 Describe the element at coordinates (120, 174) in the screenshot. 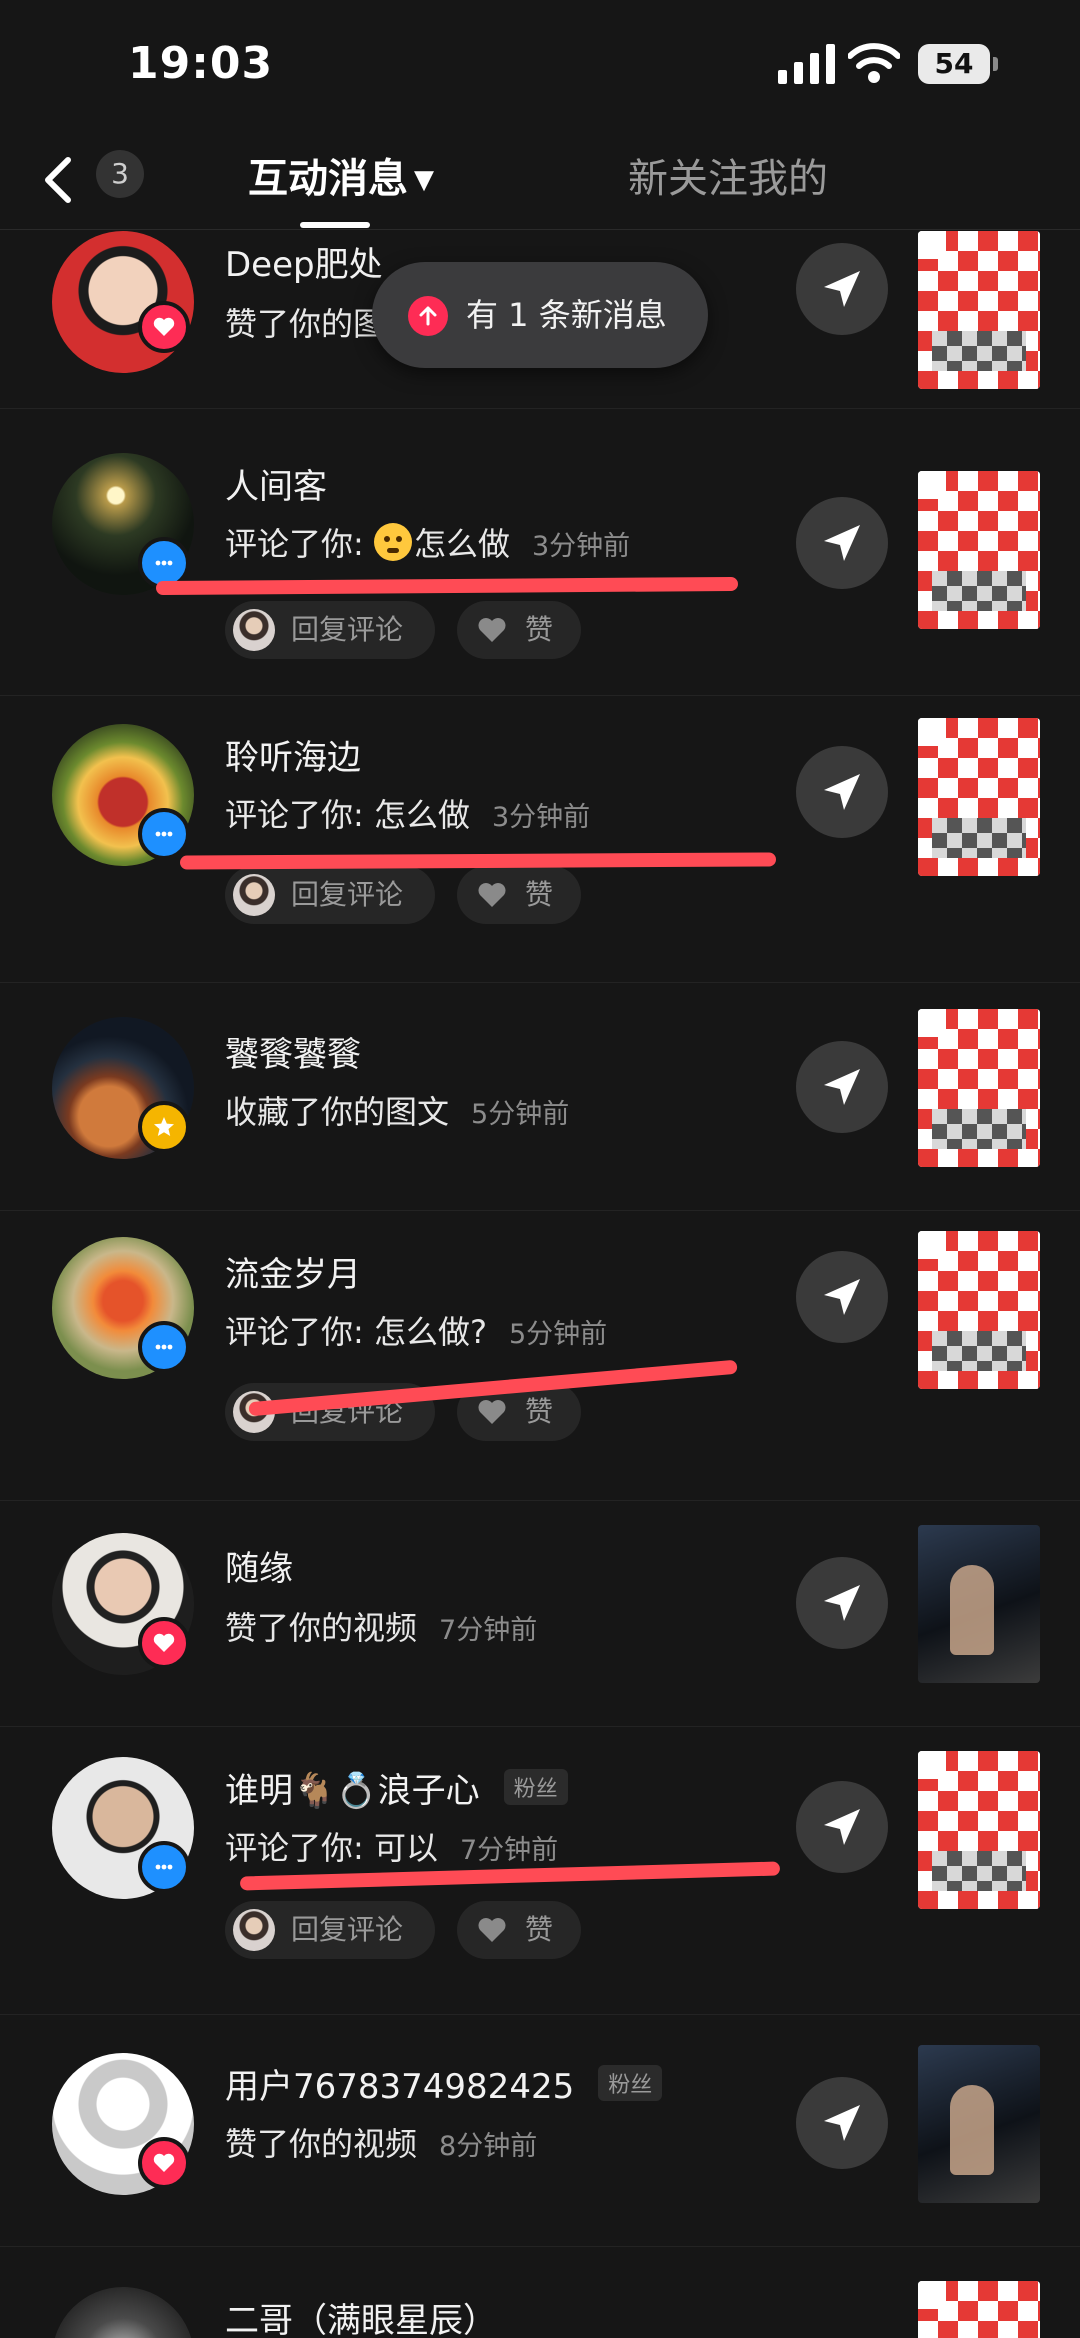

I see `unread-count-badge: 3` at that location.